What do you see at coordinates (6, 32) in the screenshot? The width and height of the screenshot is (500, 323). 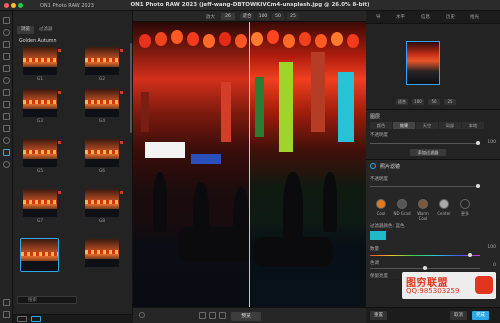 I see `transform-tool-icon` at bounding box center [6, 32].